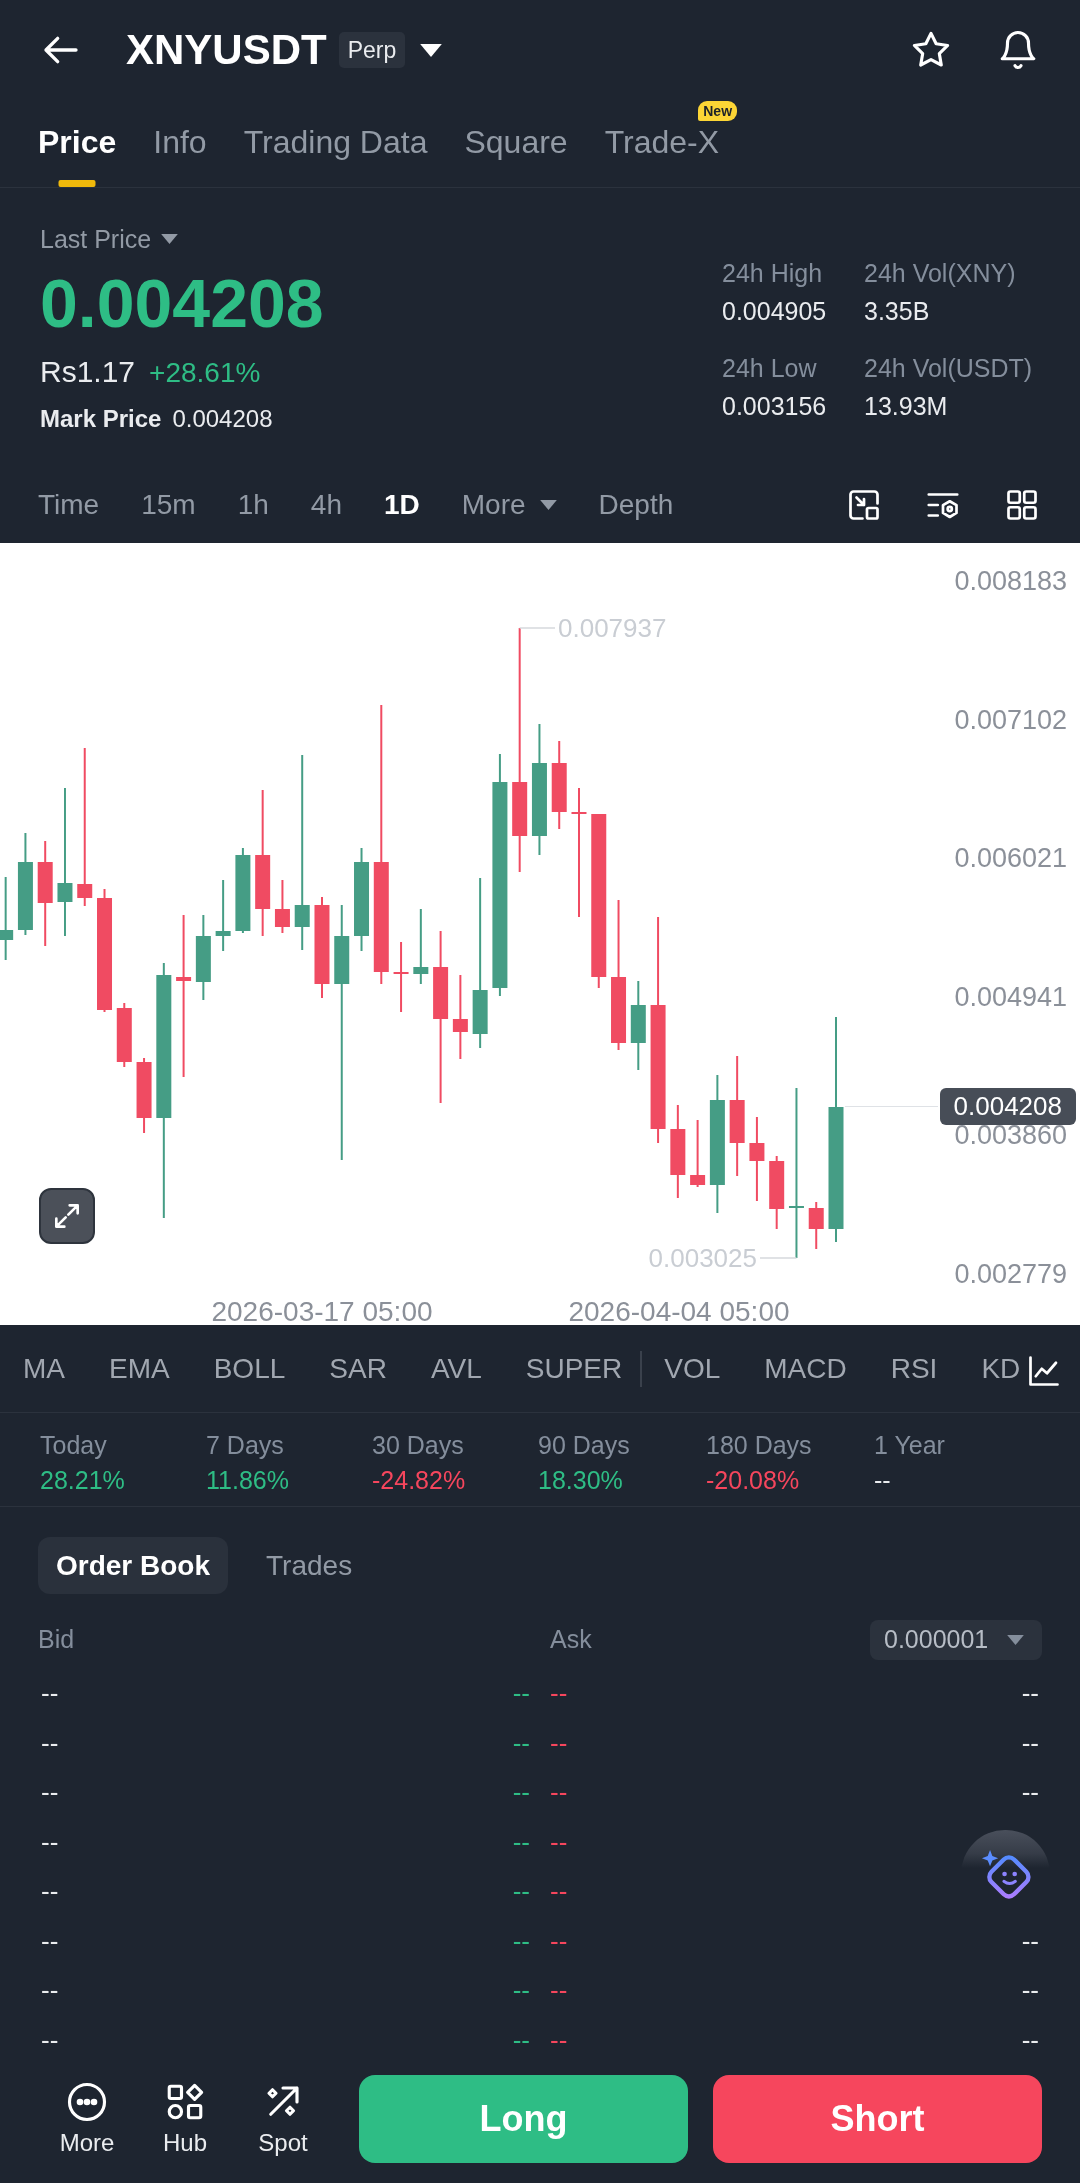  Describe the element at coordinates (56, 1639) in the screenshot. I see `bid-heading: Bid` at that location.